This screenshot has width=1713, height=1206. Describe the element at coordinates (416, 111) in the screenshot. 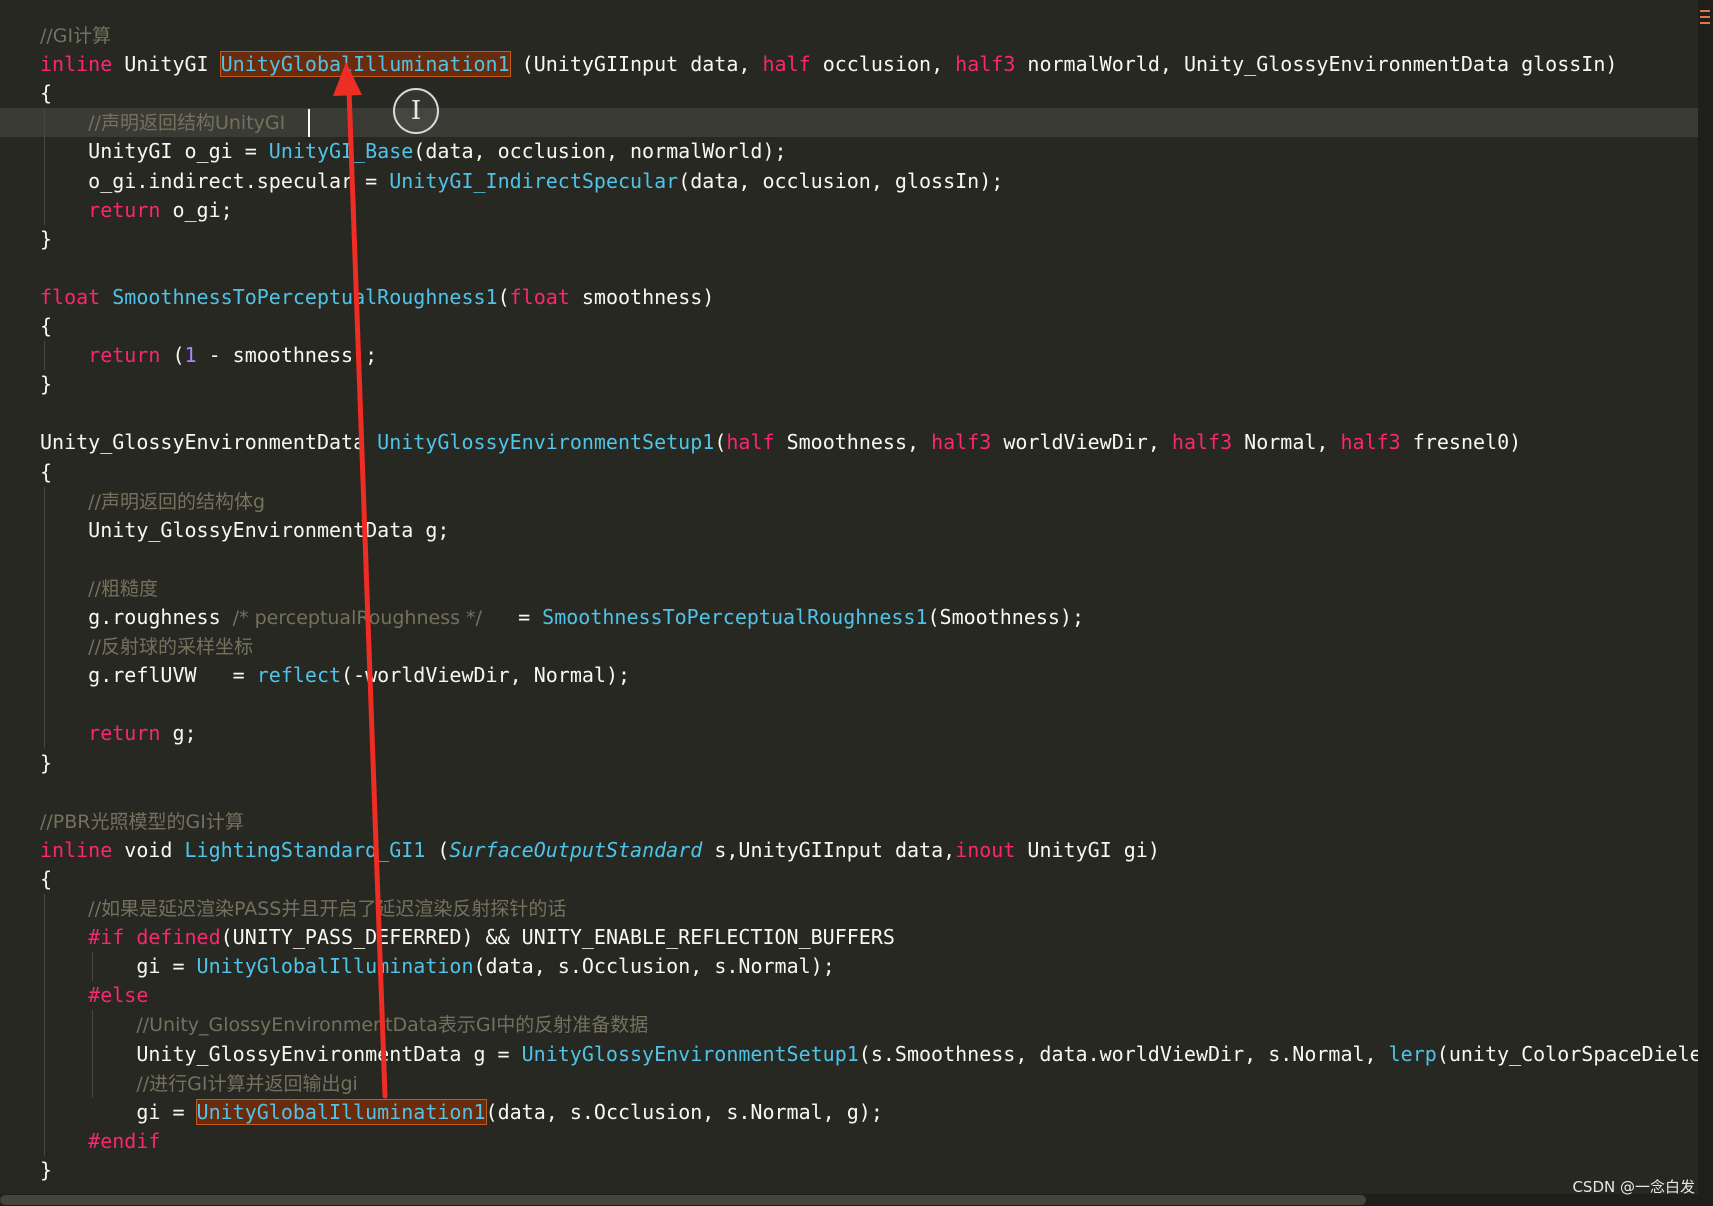

I see `text-cursor-icon: I` at that location.